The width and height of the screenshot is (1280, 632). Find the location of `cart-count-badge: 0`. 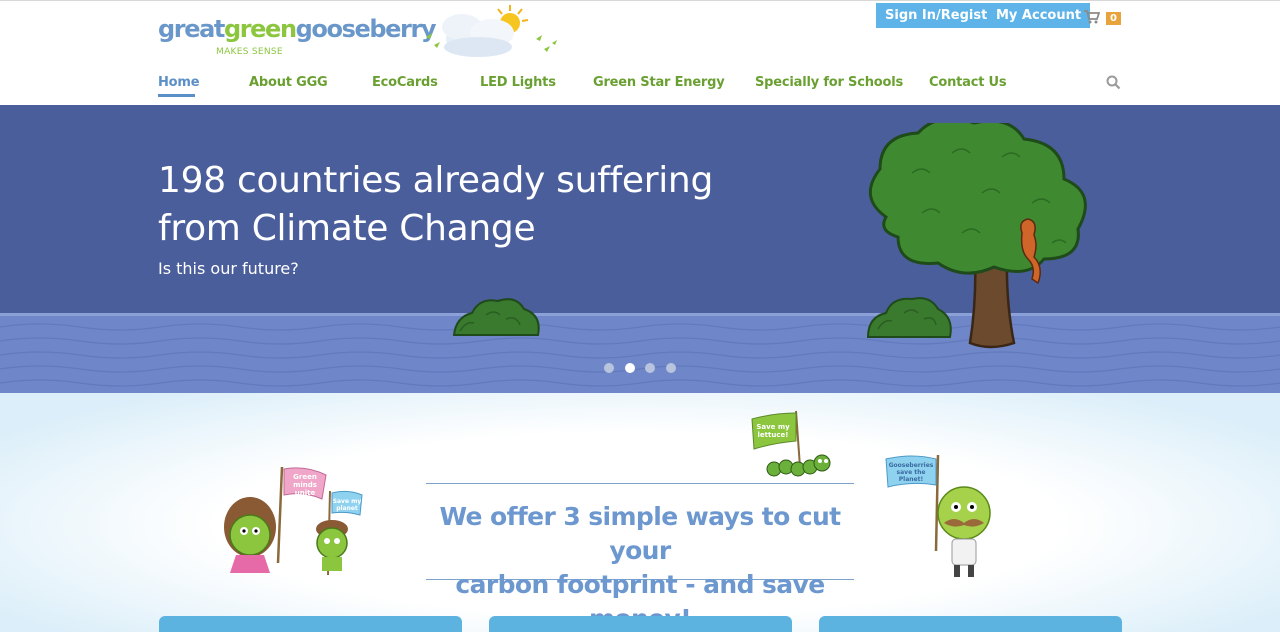

cart-count-badge: 0 is located at coordinates (1113, 18).